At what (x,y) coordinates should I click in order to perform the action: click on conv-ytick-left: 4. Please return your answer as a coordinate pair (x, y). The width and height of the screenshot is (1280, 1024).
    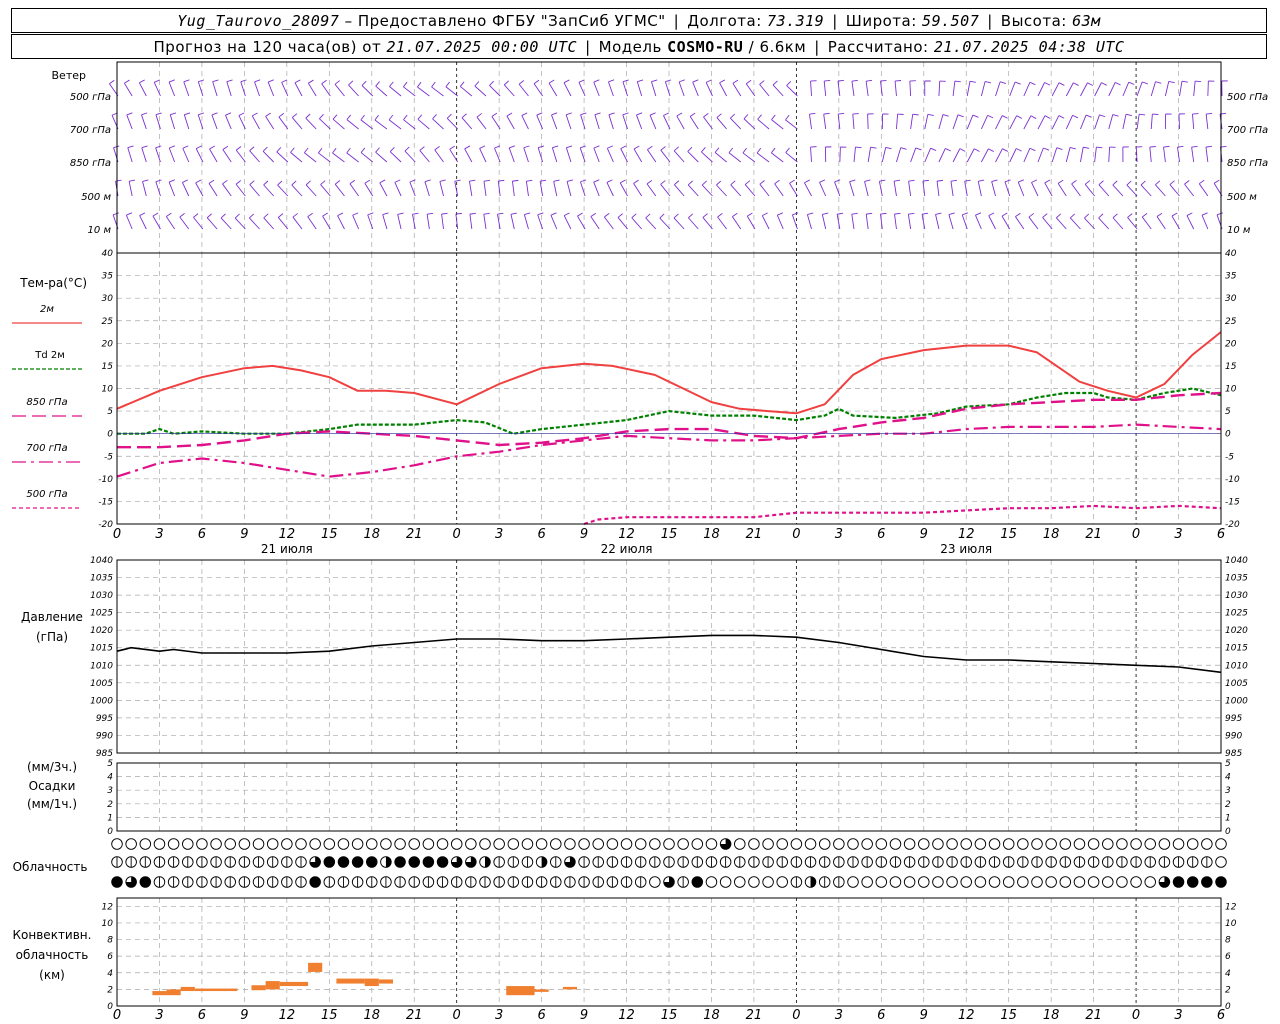
    Looking at the image, I should click on (110, 974).